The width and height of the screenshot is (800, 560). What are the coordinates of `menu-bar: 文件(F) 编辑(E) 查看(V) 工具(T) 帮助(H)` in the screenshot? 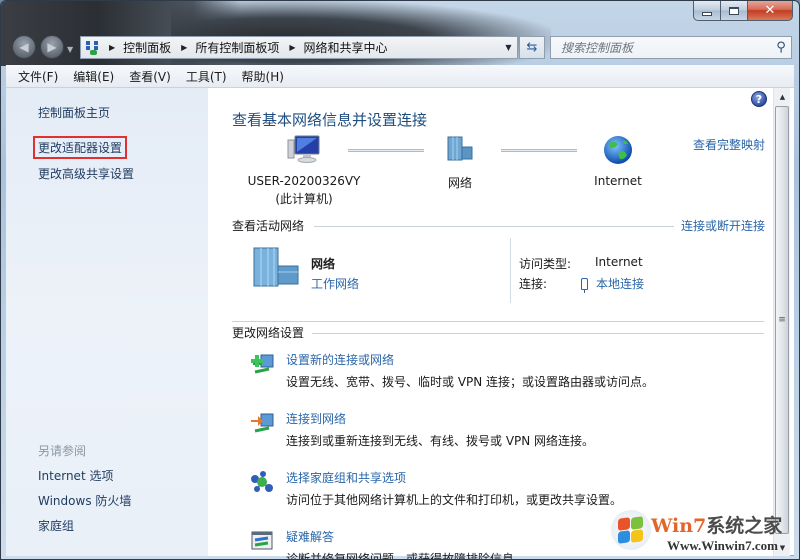 It's located at (400, 76).